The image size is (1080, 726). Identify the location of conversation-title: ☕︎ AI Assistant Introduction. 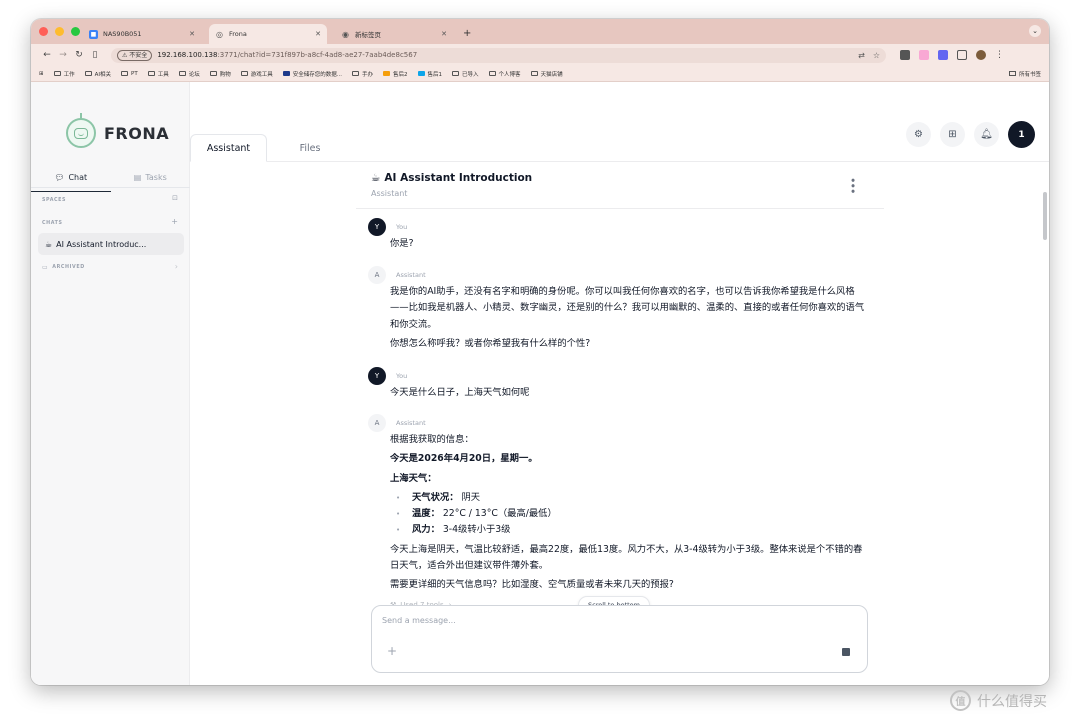
(452, 178).